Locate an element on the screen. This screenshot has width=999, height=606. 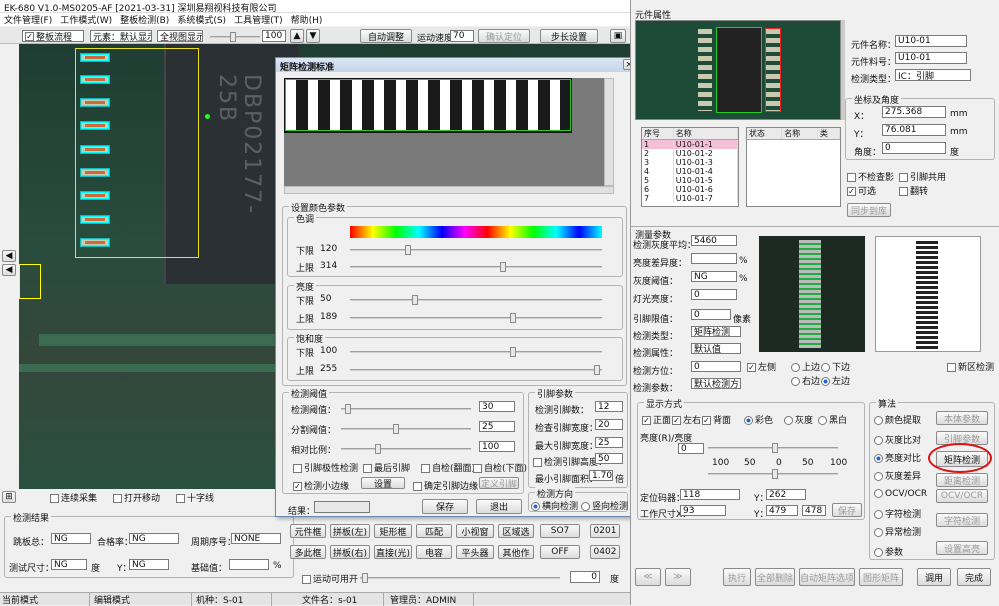
sat-lower-slider is located at coordinates (476, 352).